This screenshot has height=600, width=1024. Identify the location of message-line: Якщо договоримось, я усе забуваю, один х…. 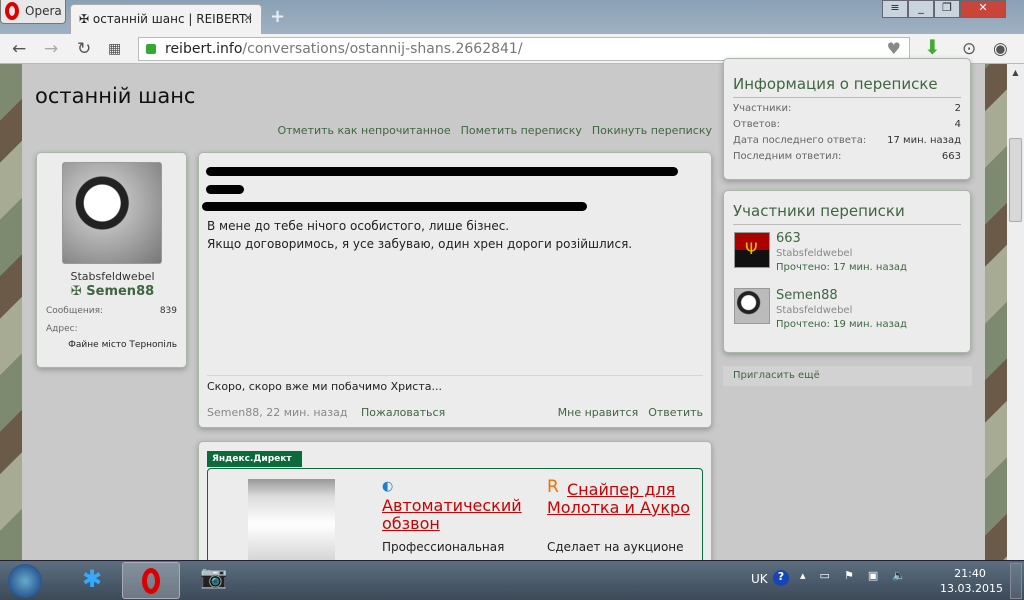
(420, 244).